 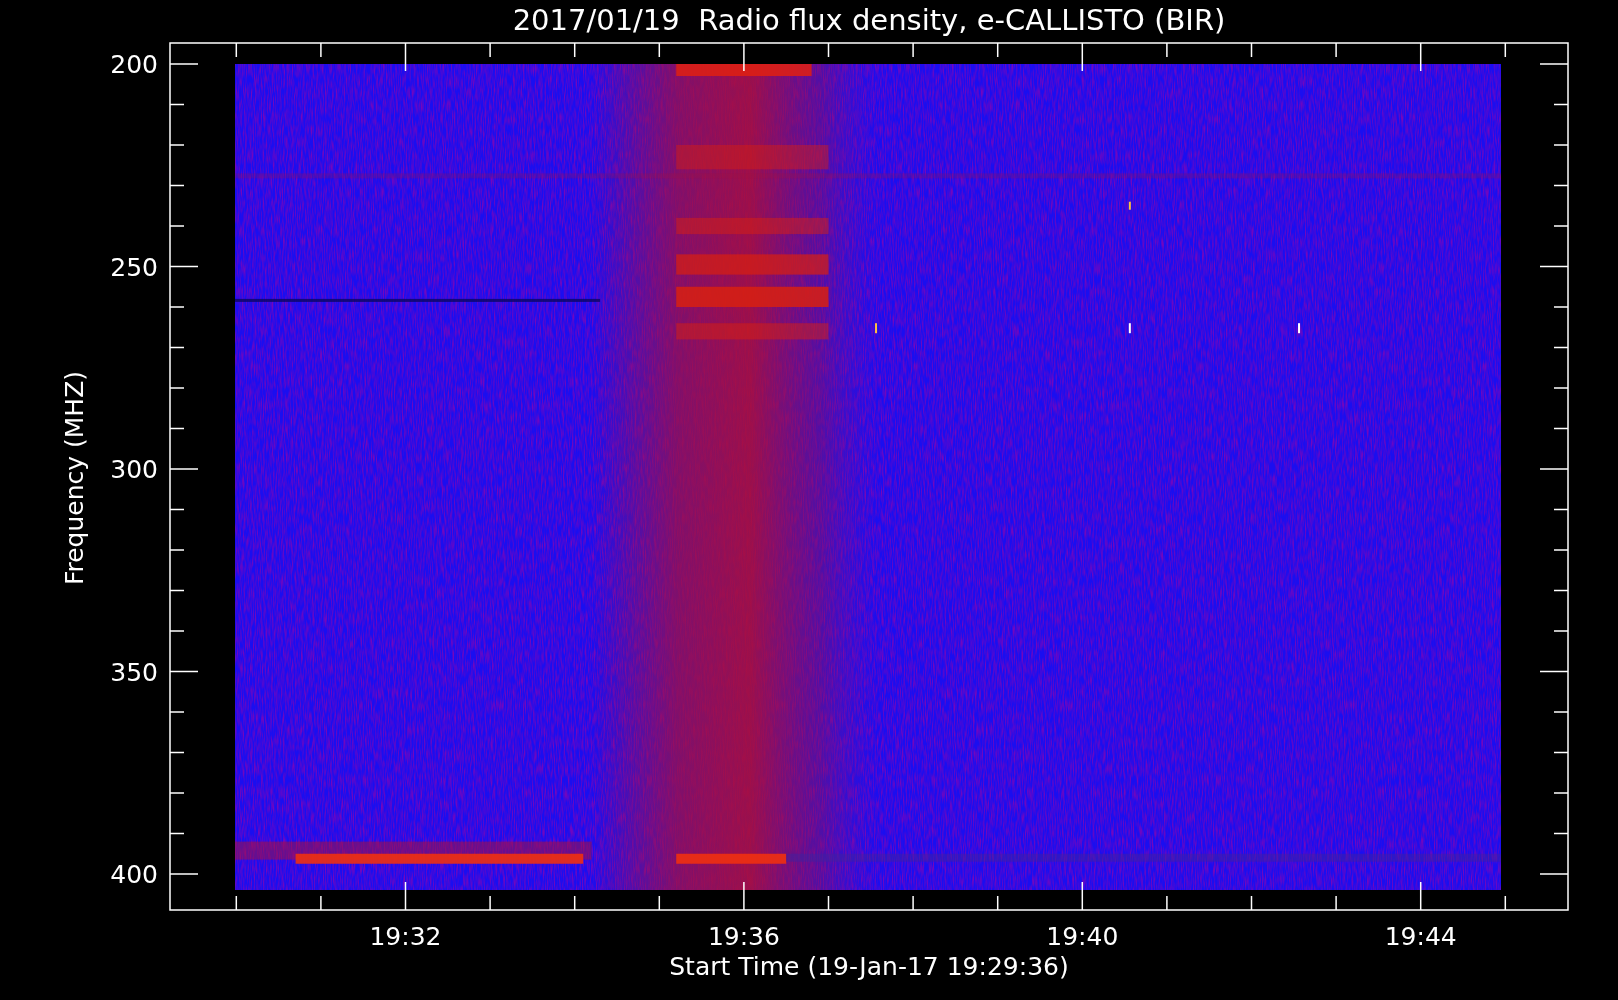 I want to click on x-tick-label: 19:36, so click(x=743, y=936).